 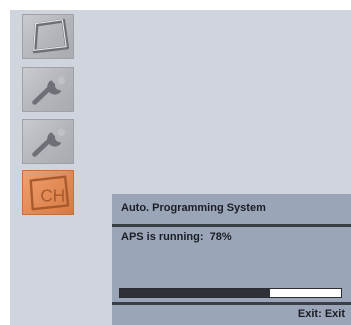 I want to click on progress-fill, so click(x=195, y=293).